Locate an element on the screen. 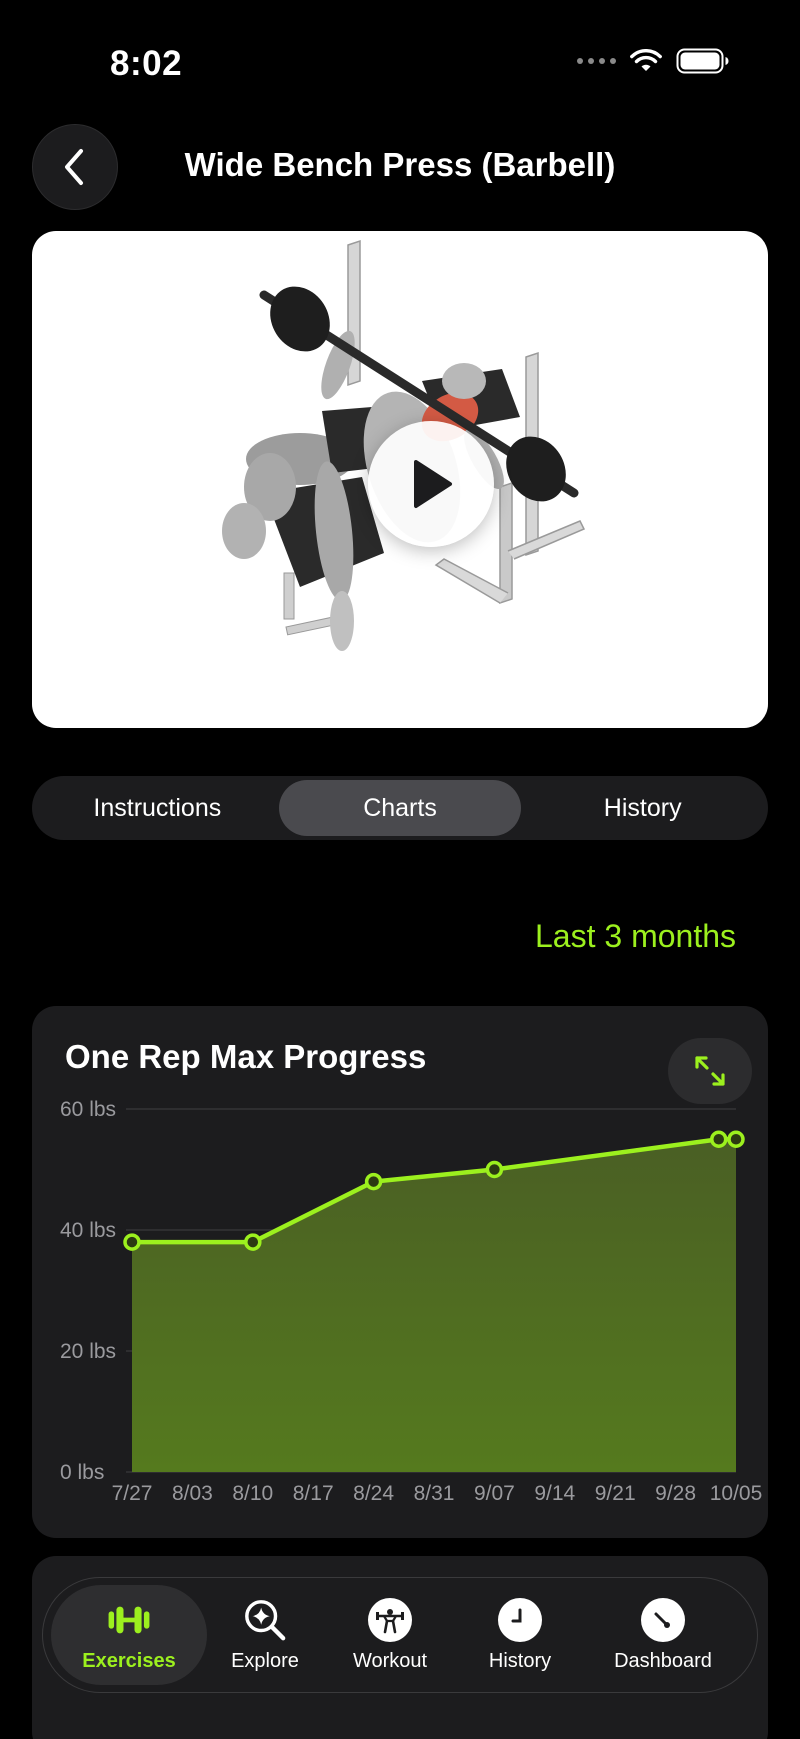  clock-icon is located at coordinates (520, 1619).